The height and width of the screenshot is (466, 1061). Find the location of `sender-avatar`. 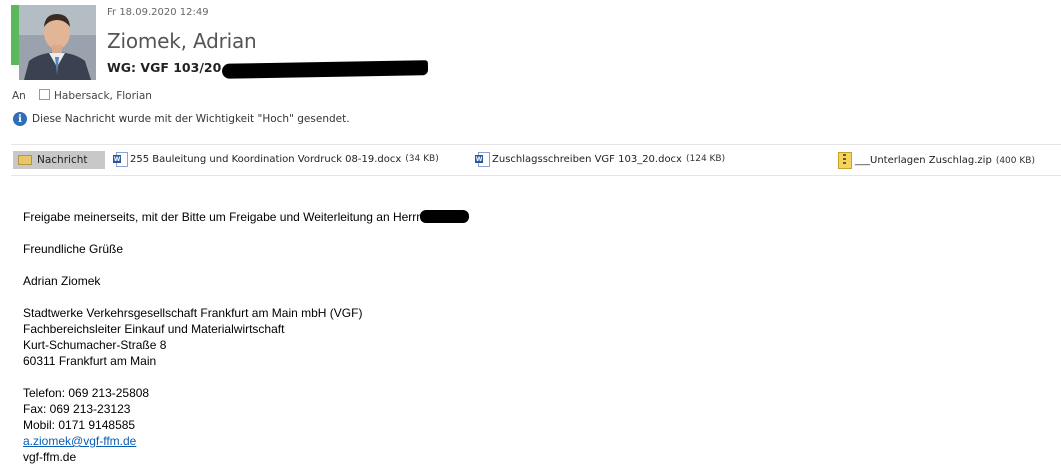

sender-avatar is located at coordinates (57, 42).